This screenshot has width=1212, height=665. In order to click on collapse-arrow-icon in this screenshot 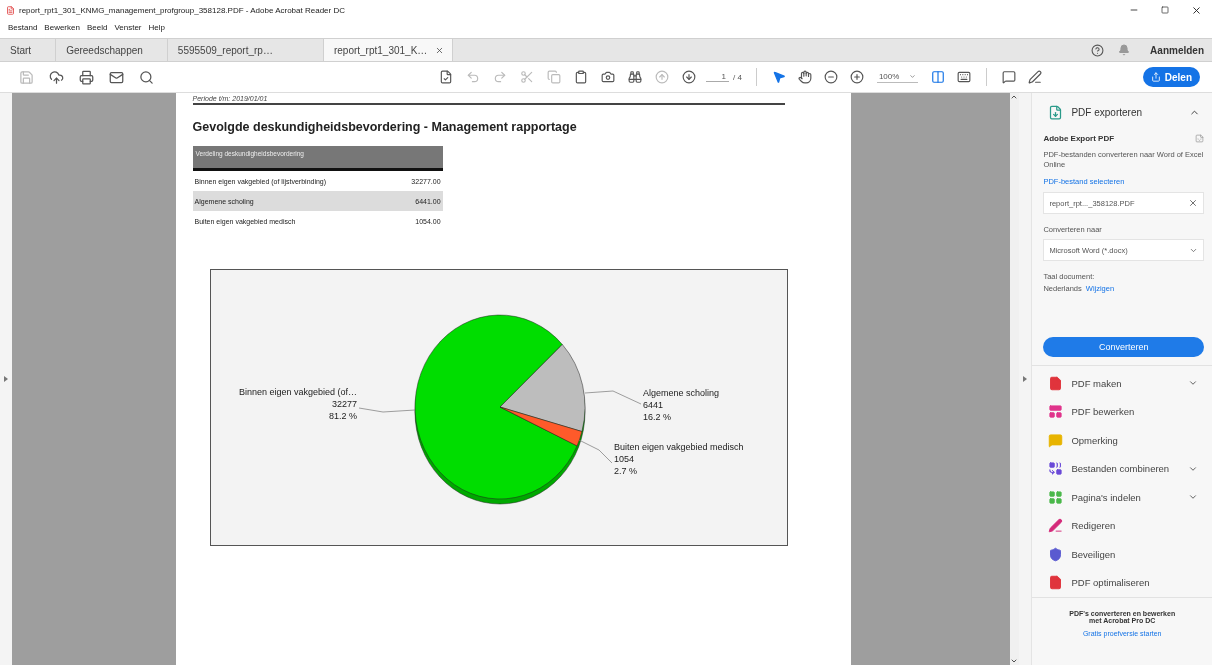, I will do `click(1025, 379)`.